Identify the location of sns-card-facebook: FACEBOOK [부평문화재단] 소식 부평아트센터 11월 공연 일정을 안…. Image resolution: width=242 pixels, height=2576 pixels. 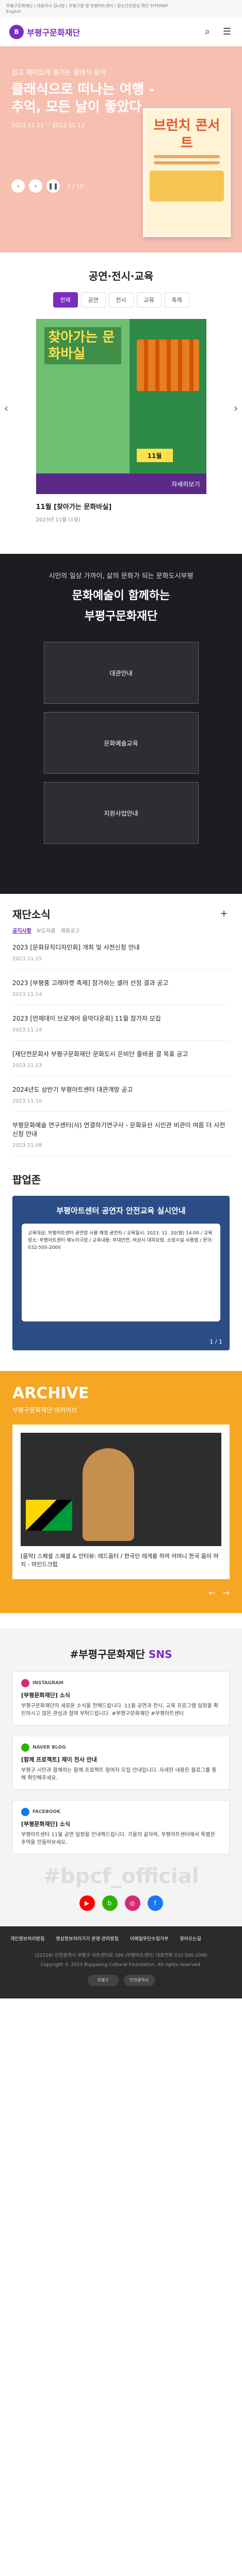
(121, 1827).